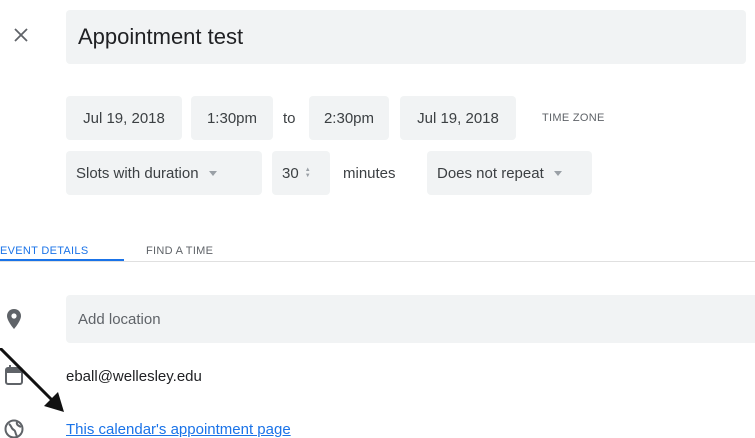 The height and width of the screenshot is (438, 755). What do you see at coordinates (308, 173) in the screenshot?
I see `stepper-arrows-icon: ▲ ▼` at bounding box center [308, 173].